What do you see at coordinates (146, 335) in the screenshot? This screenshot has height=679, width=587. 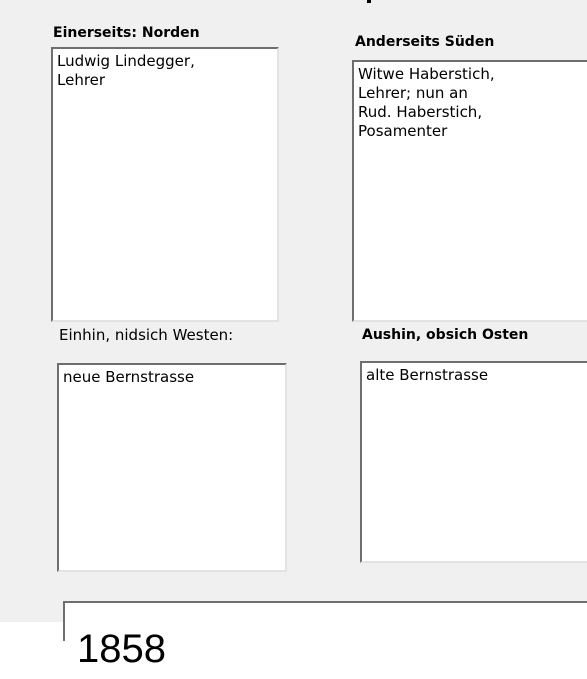 I see `west-label: Einhin, nidsich Westen:` at bounding box center [146, 335].